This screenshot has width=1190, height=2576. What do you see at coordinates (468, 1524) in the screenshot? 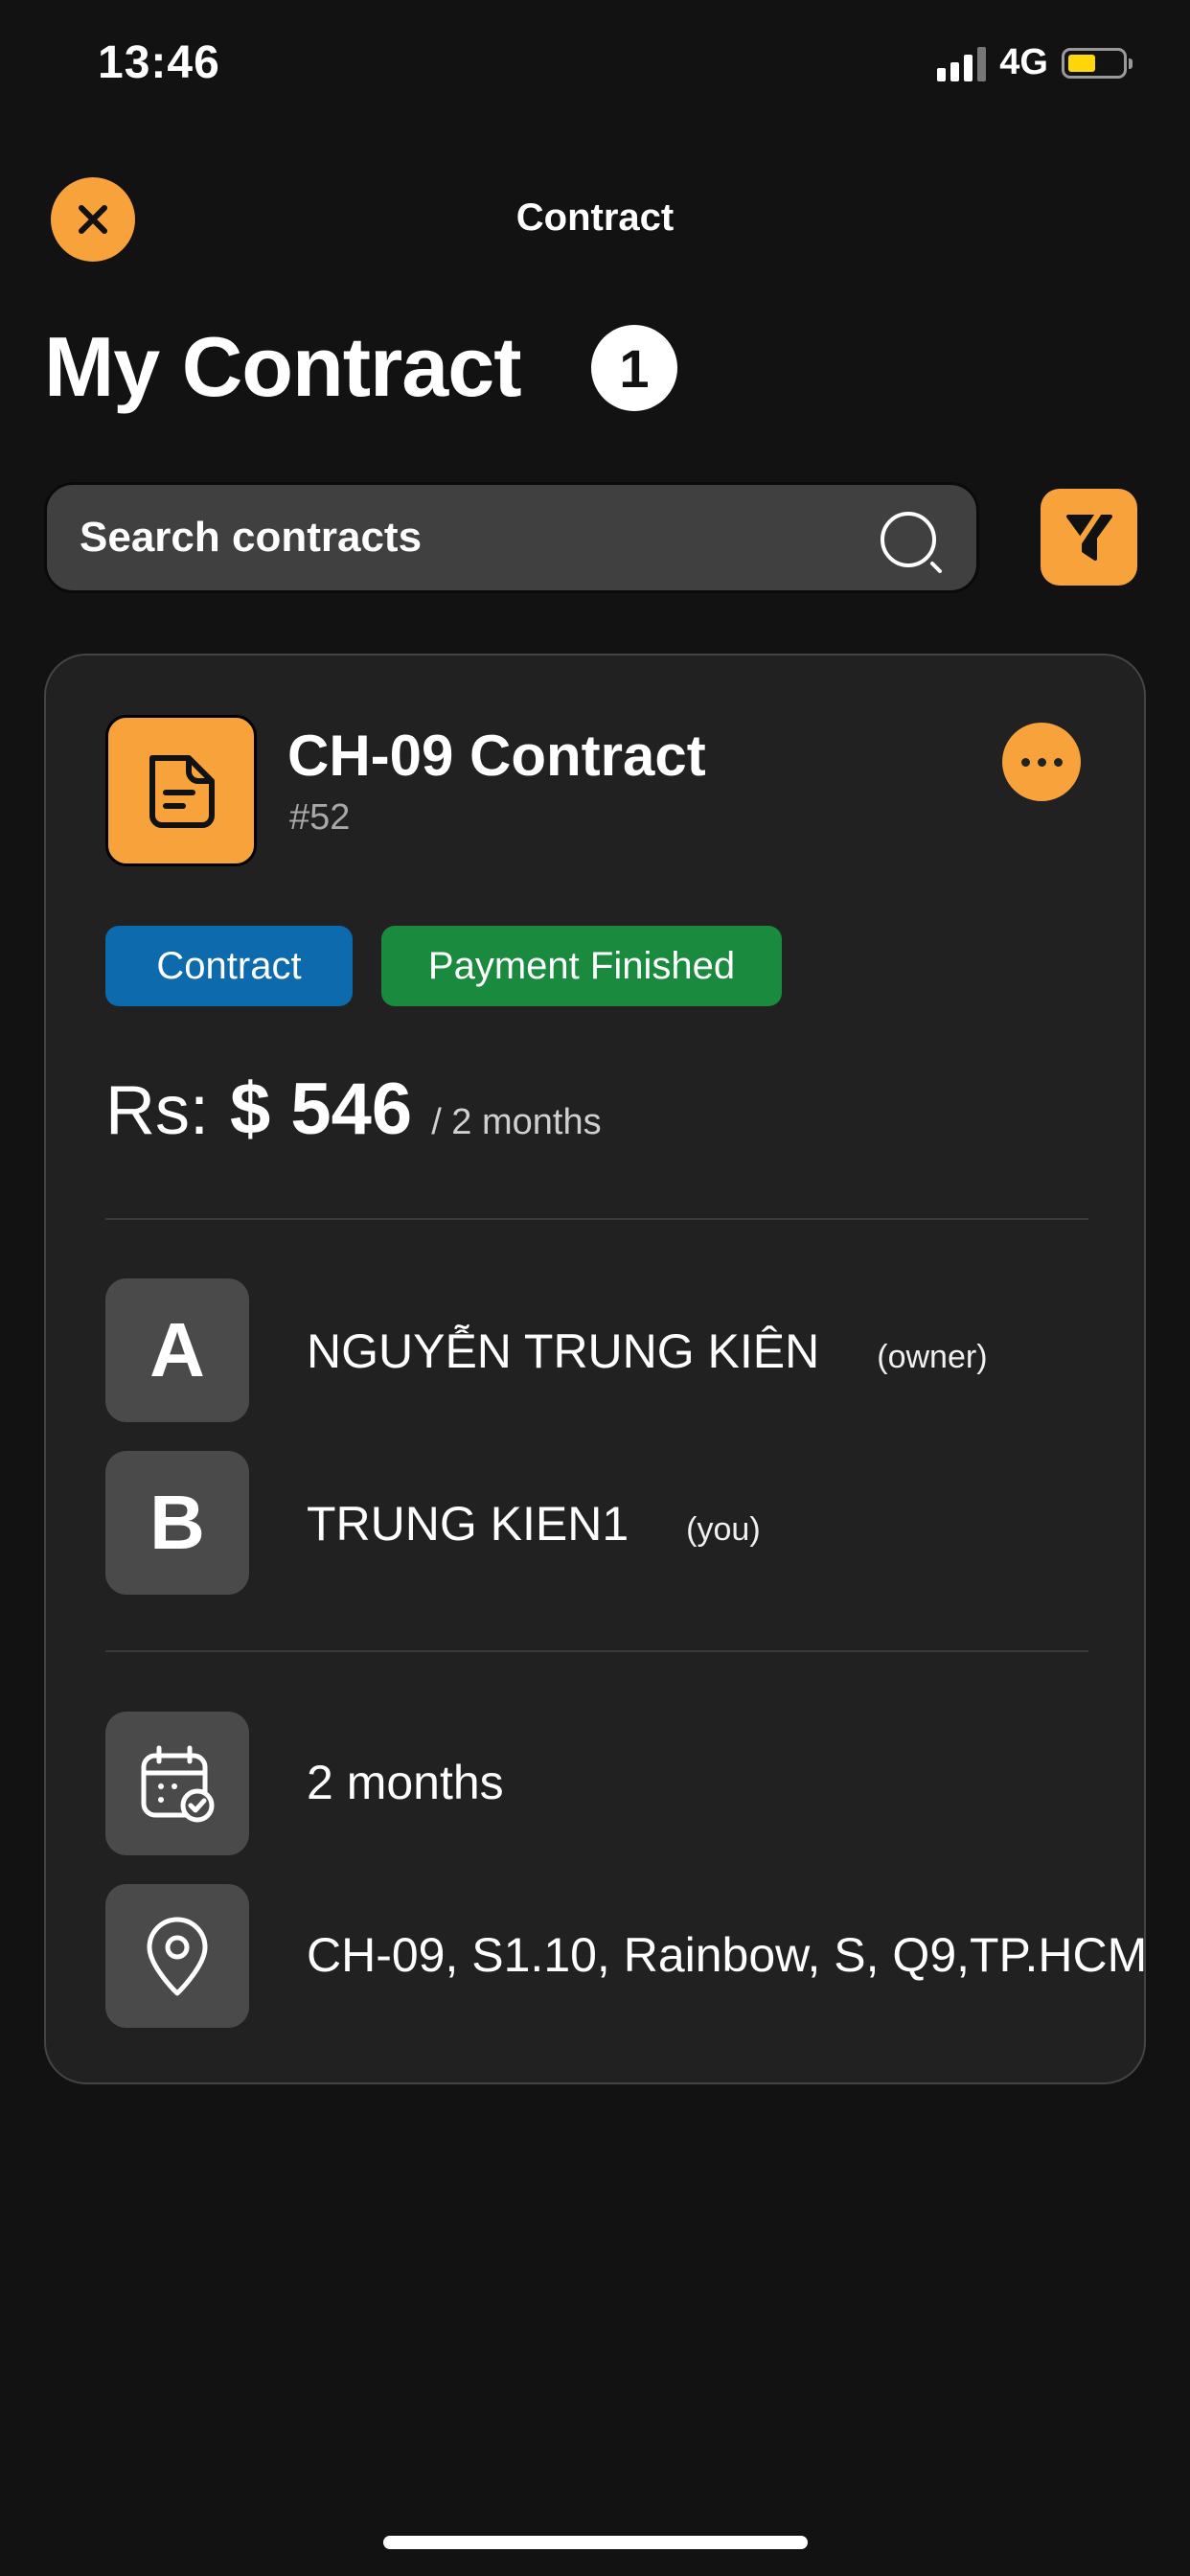
I see `party-name: TRUNG KIEN1` at bounding box center [468, 1524].